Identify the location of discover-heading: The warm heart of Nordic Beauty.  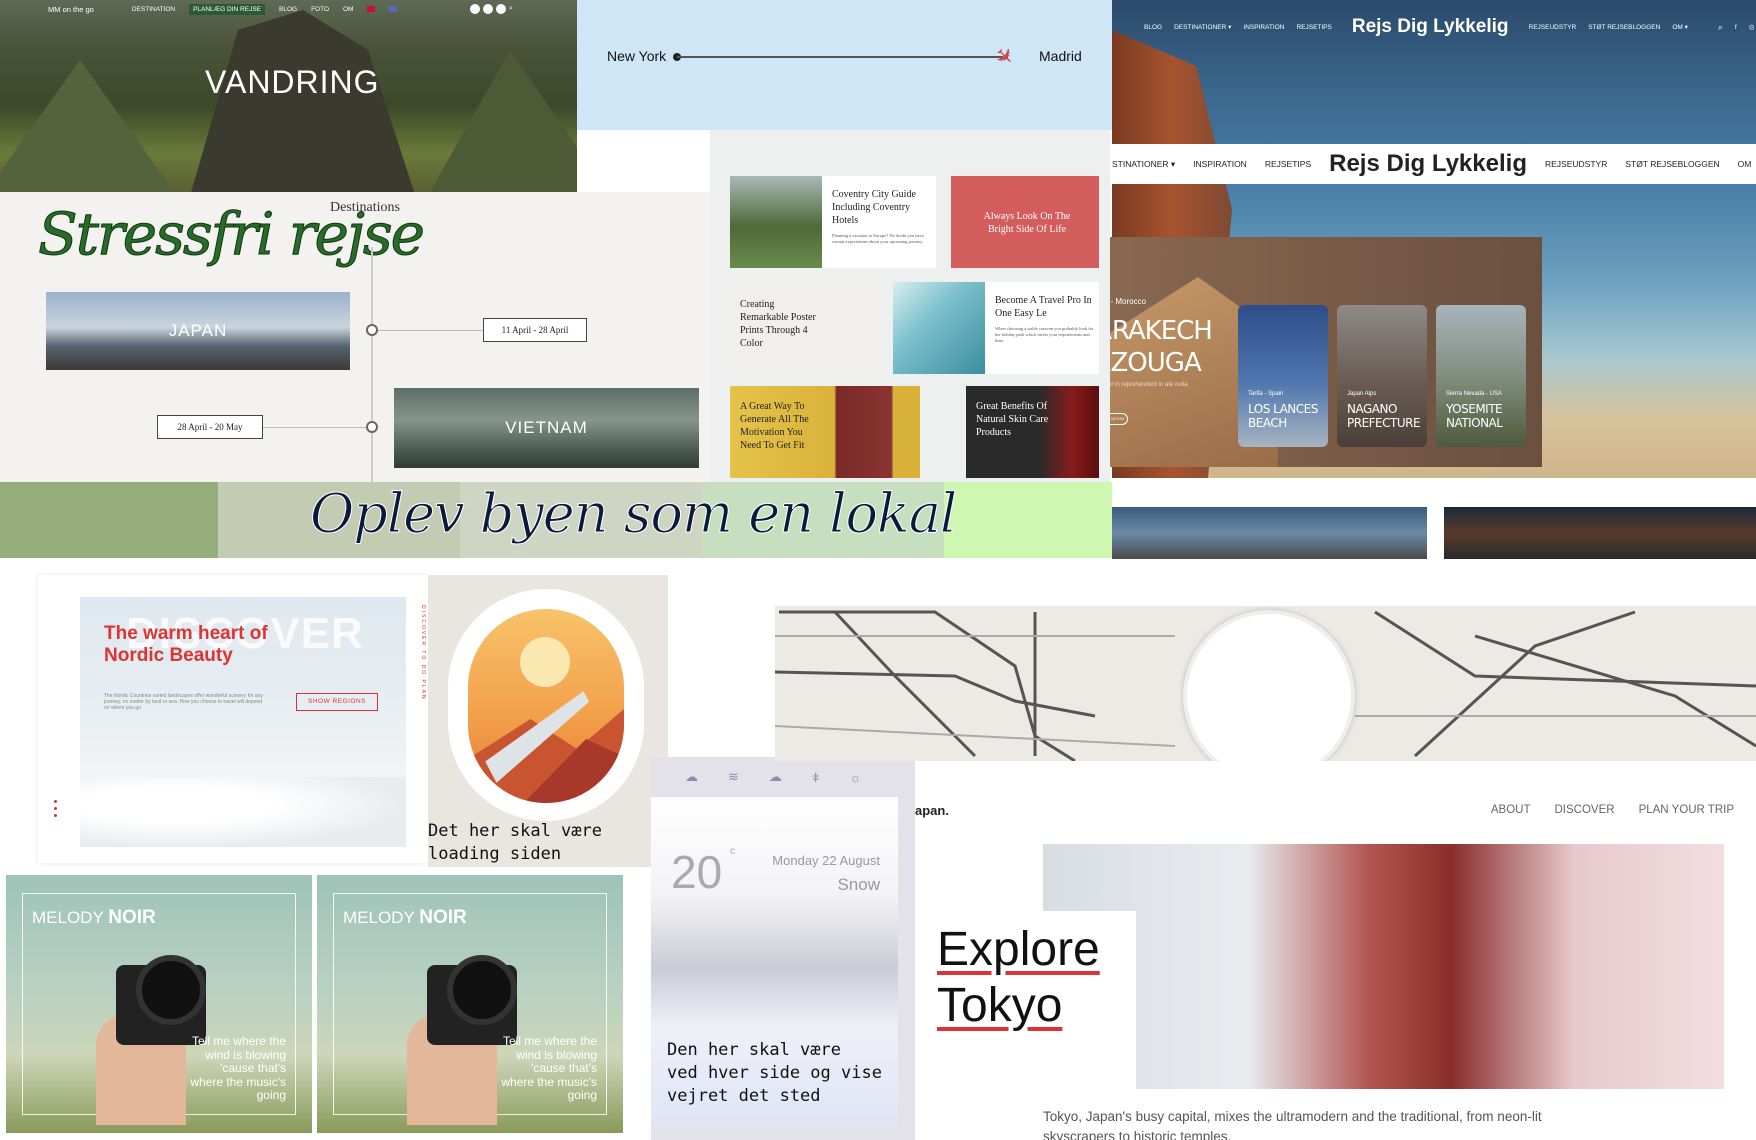
(186, 645).